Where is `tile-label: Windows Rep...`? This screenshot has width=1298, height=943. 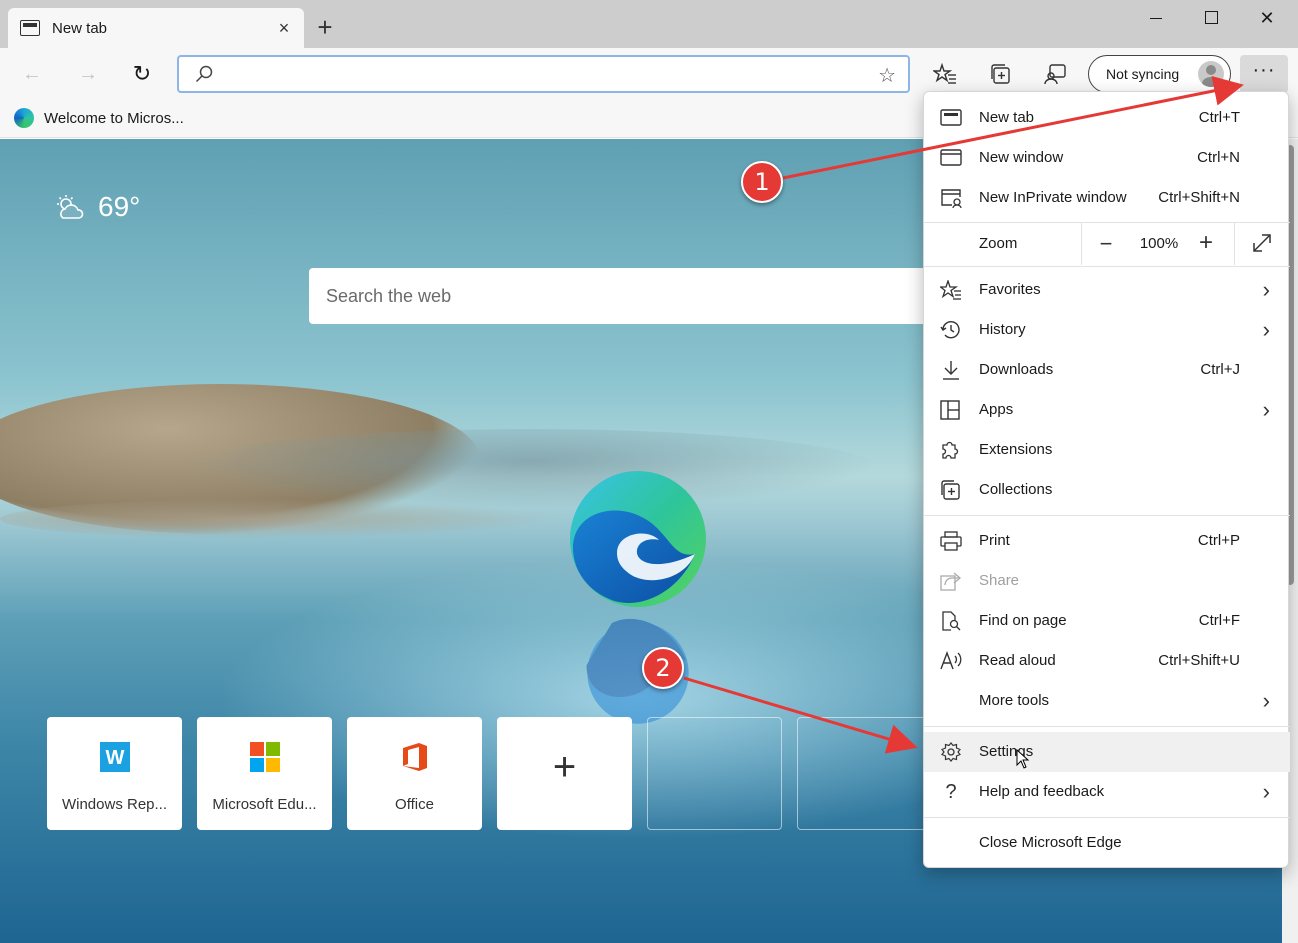
tile-label: Windows Rep... is located at coordinates (114, 804).